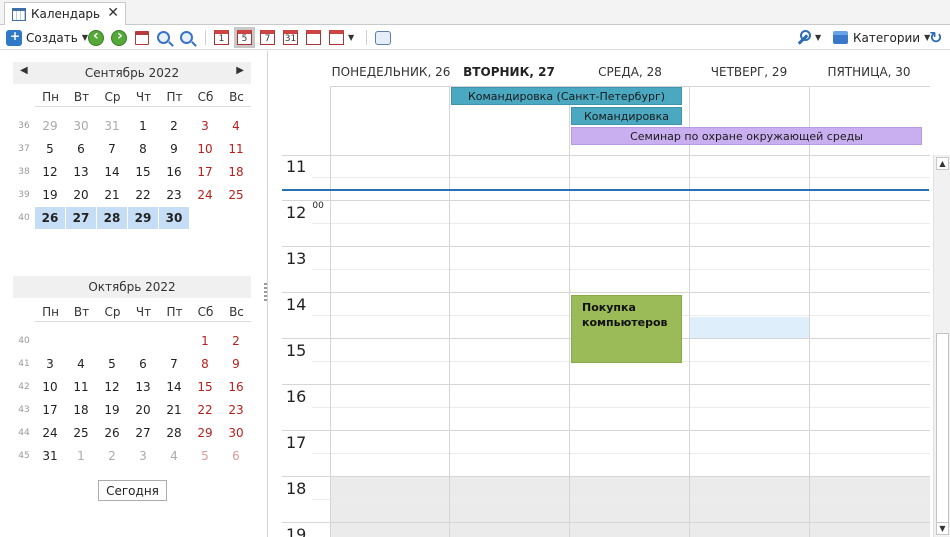 This screenshot has height=537, width=950. Describe the element at coordinates (313, 37) in the screenshot. I see `view-timeline-button` at that location.